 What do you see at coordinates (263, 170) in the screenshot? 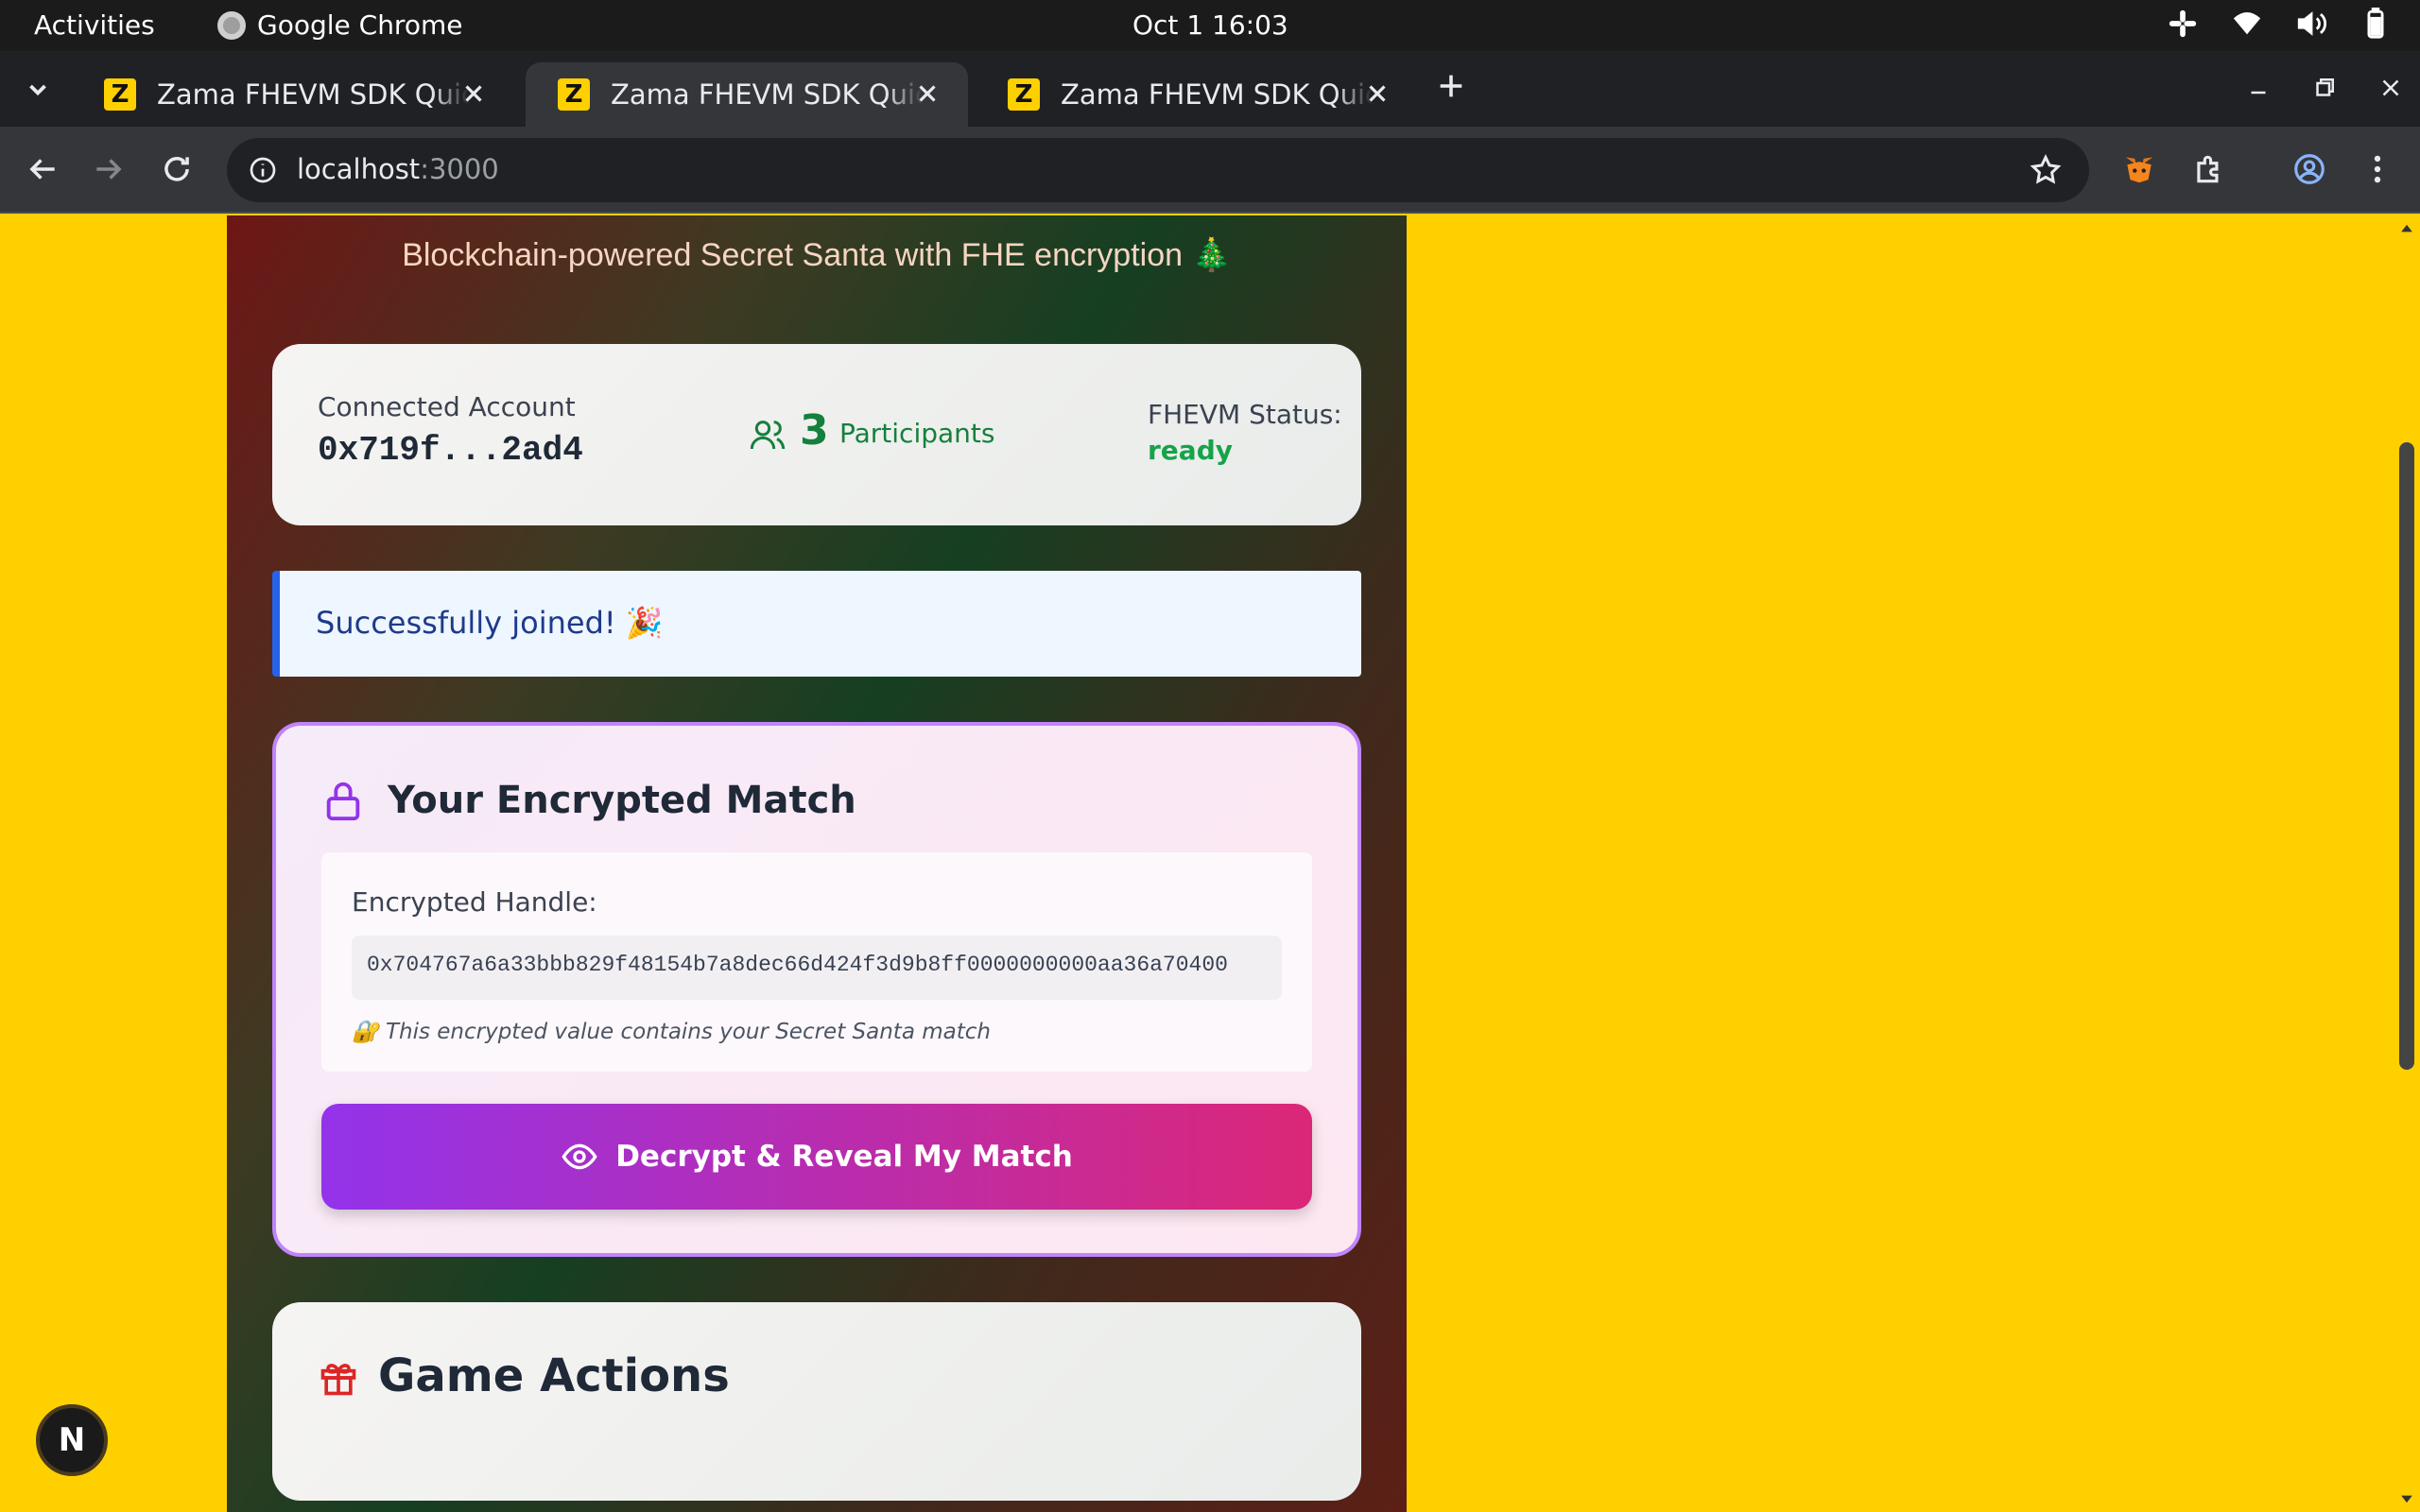
I see `site-info-icon` at bounding box center [263, 170].